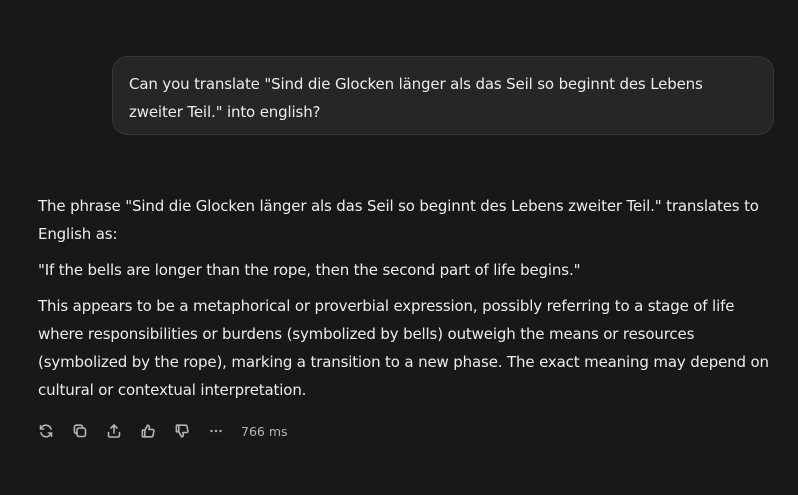 The height and width of the screenshot is (495, 798). I want to click on thumbs-down-icon, so click(182, 431).